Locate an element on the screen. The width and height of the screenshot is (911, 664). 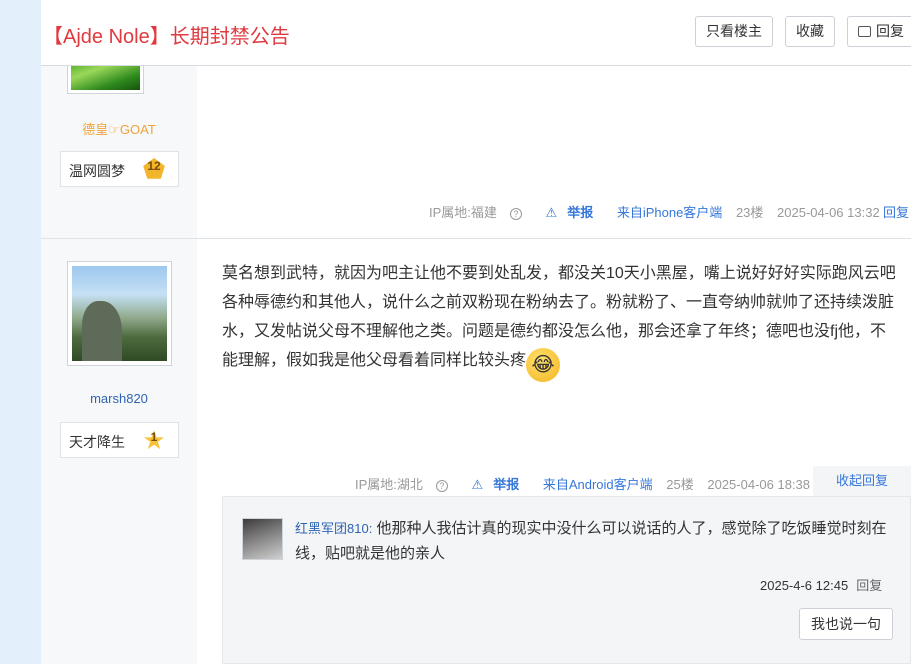
thread-header: 【Ajde Nole】长期封禁公告 只看楼主 收藏 回复 is located at coordinates (476, 33).